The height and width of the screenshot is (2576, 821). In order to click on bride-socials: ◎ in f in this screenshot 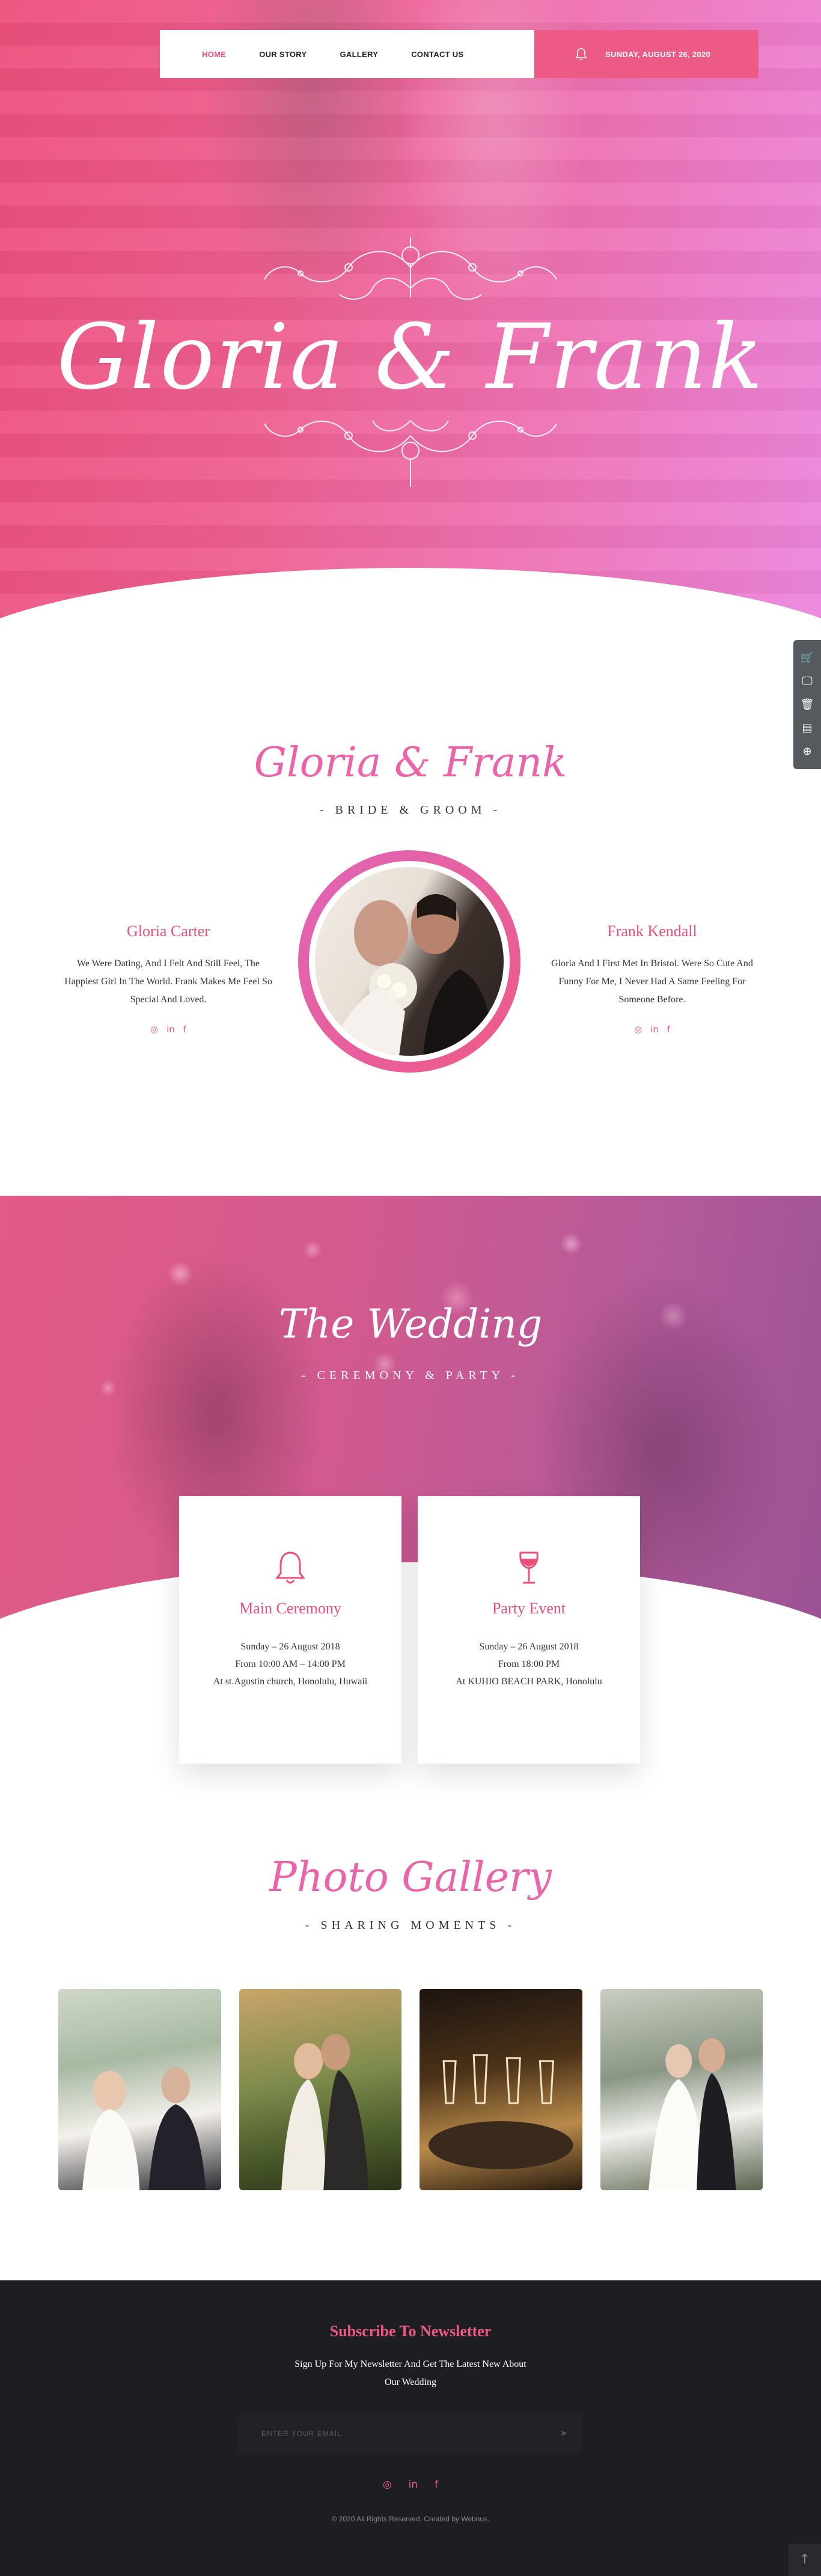, I will do `click(168, 1029)`.